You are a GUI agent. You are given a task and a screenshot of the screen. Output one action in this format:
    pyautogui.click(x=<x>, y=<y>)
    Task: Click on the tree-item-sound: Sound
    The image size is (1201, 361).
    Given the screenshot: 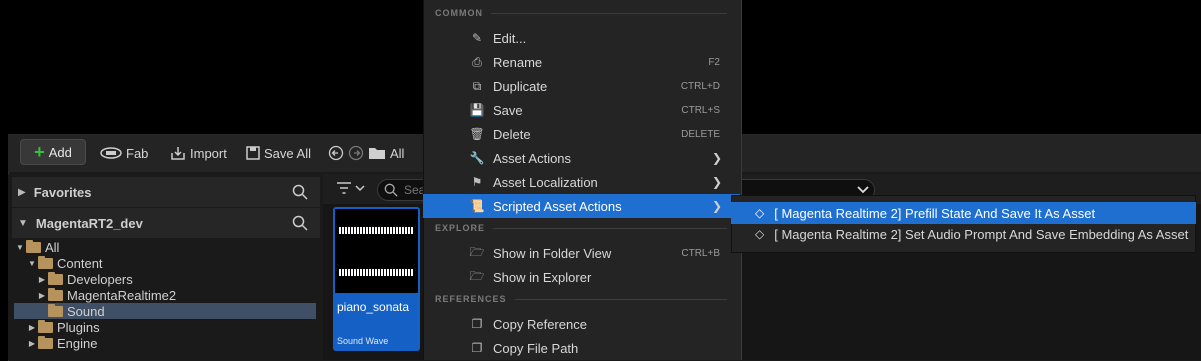 What is the action you would take?
    pyautogui.click(x=165, y=311)
    